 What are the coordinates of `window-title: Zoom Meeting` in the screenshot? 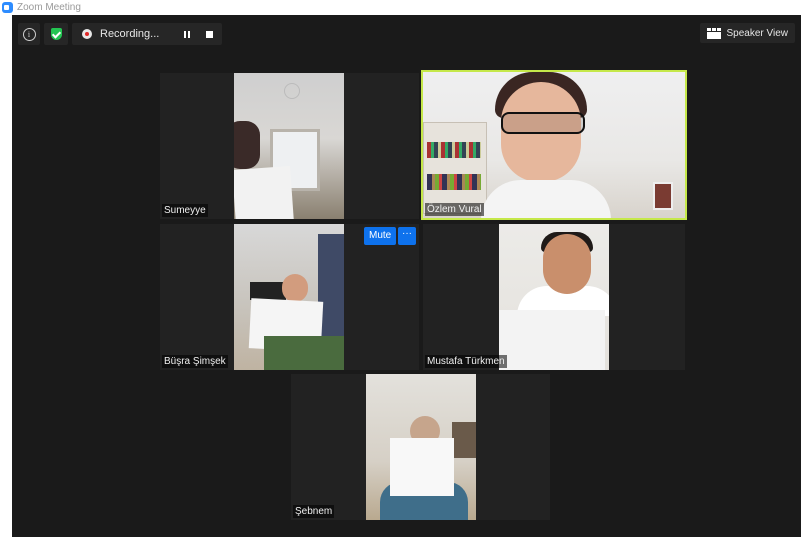 It's located at (49, 7).